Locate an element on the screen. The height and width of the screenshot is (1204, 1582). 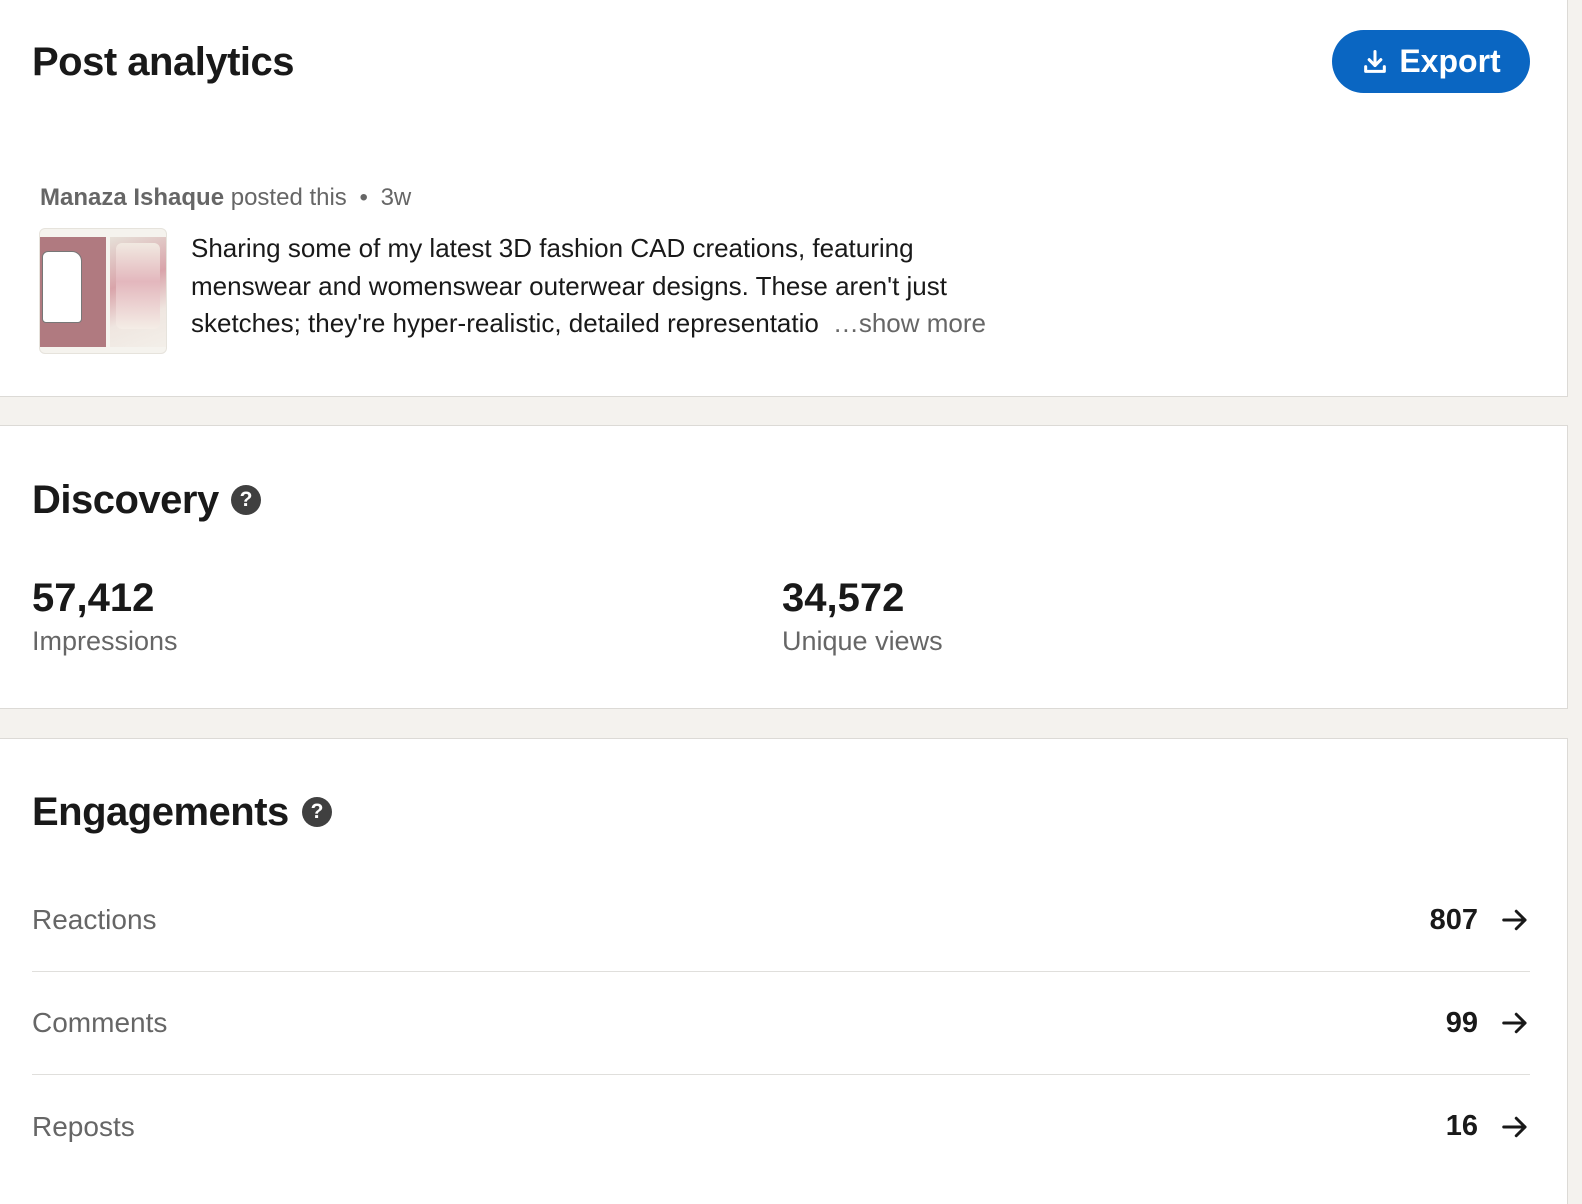
export-button-label: Export is located at coordinates (1450, 61).